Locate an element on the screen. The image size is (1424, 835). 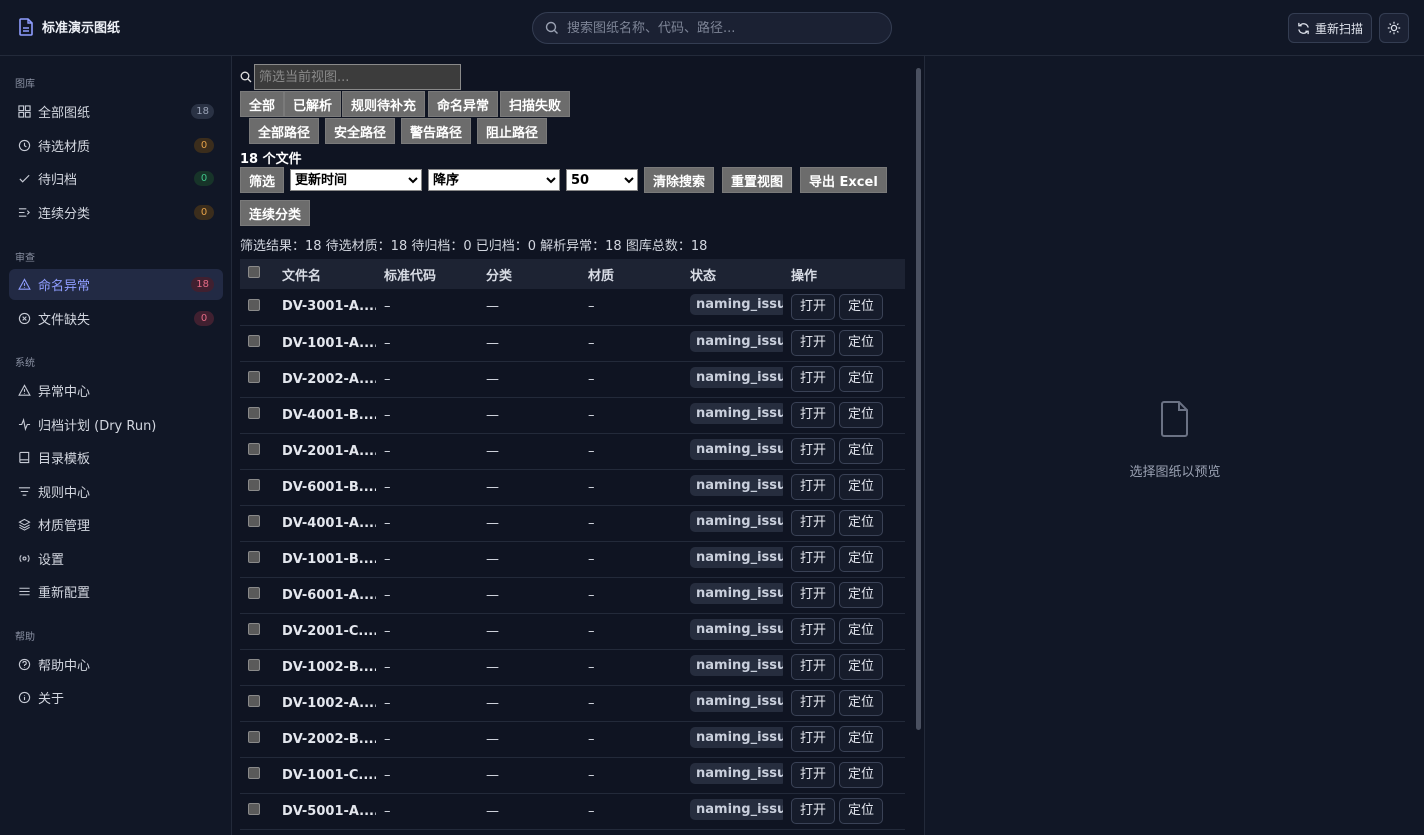
column-header-code: 标准代码 is located at coordinates (427, 274).